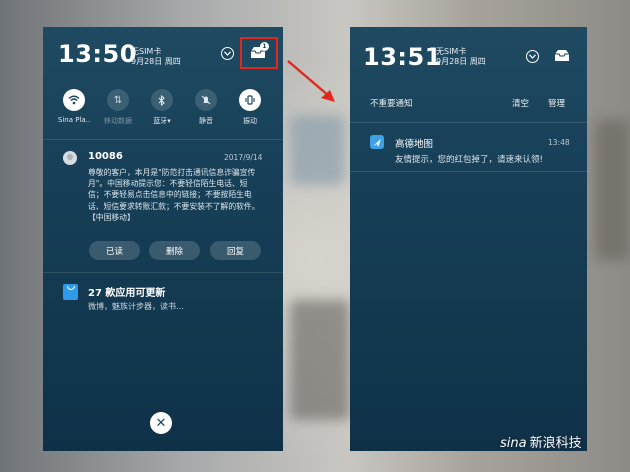  Describe the element at coordinates (402, 57) in the screenshot. I see `clock-time: 13:51` at that location.